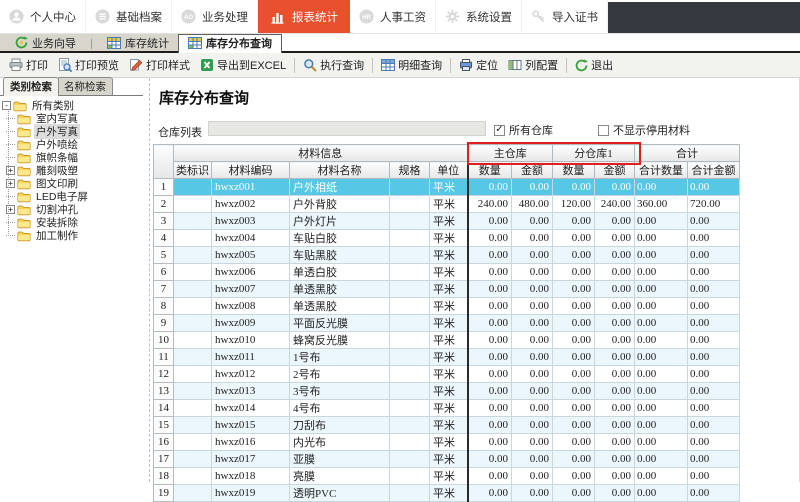 Image resolution: width=800 pixels, height=502 pixels. I want to click on sidebar-splitter, so click(146, 280).